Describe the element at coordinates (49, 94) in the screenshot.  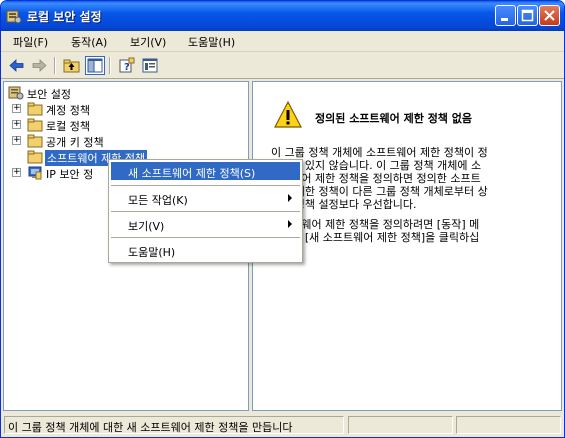
I see `tree-item-label: 보안 설정` at that location.